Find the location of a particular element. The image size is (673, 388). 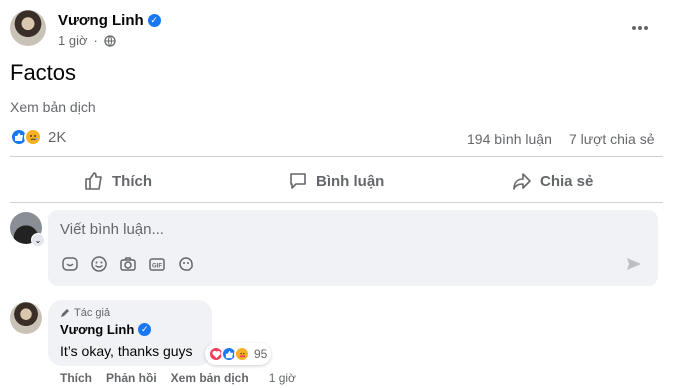

comment-button-label: Bình luận is located at coordinates (350, 181).